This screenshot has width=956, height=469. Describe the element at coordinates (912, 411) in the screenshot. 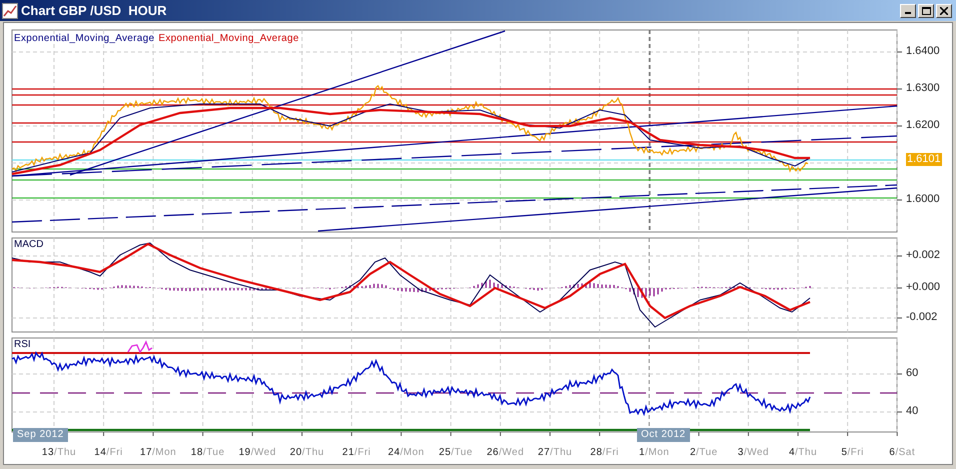

I see `rsi-axis-label: 40` at that location.